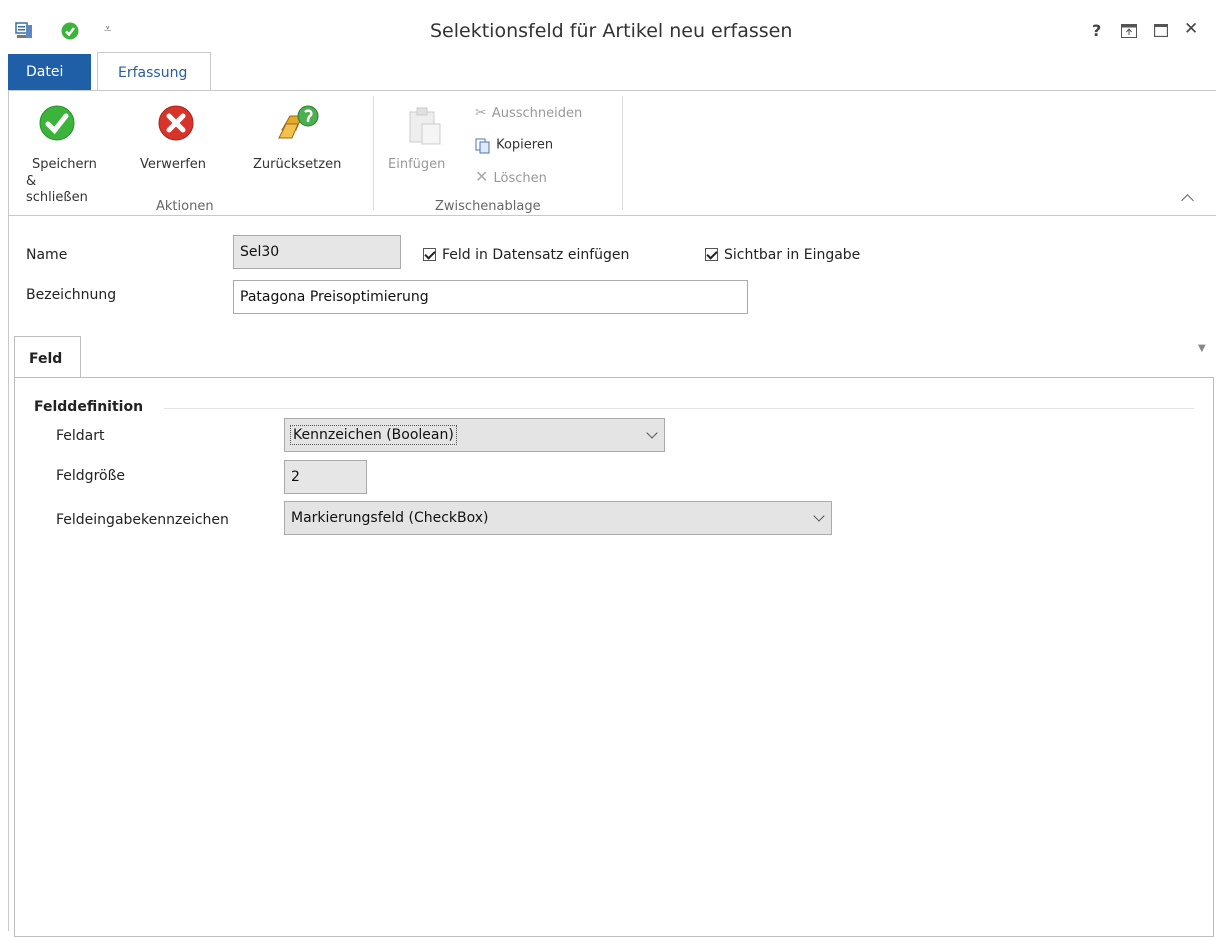  I want to click on cut-button: ✂ Ausschneiden, so click(528, 112).